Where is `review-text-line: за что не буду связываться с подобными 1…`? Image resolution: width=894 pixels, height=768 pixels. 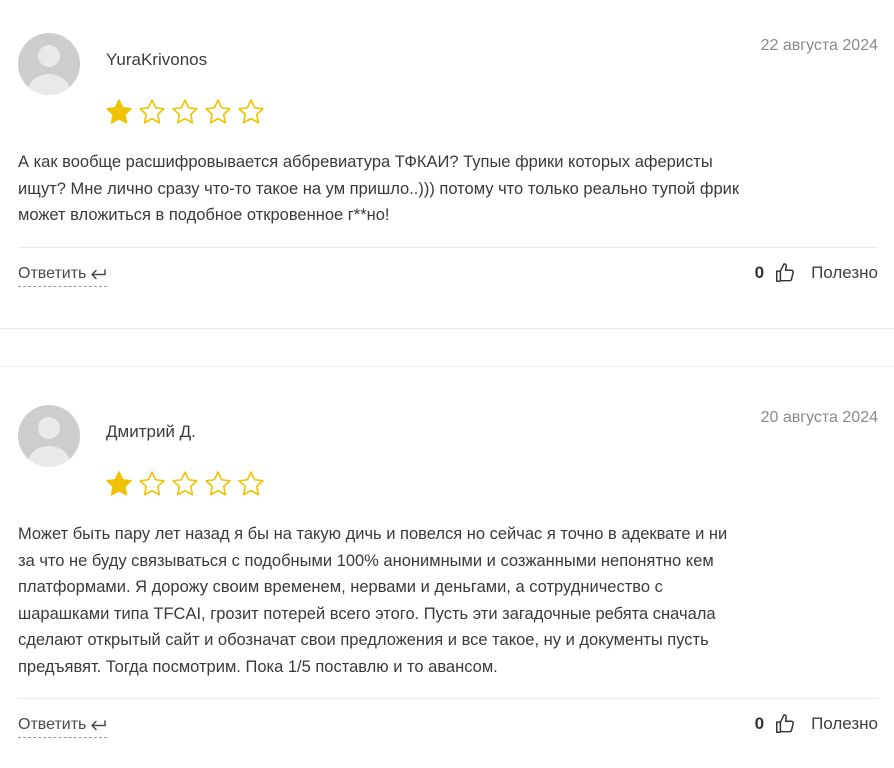 review-text-line: за что не буду связываться с подобными 1… is located at coordinates (366, 560).